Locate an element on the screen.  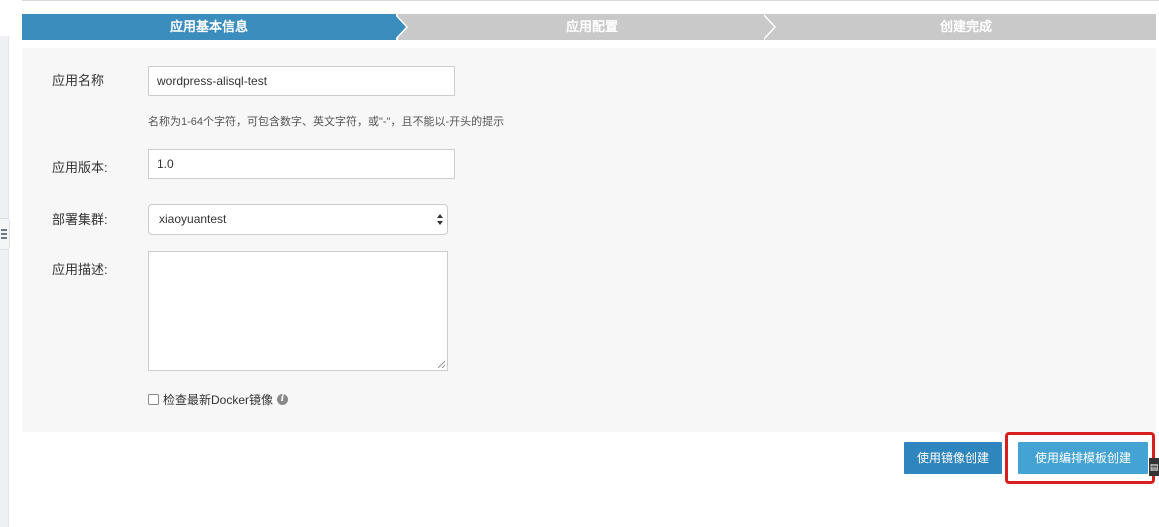
app-version-input: 1.0 is located at coordinates (301, 164).